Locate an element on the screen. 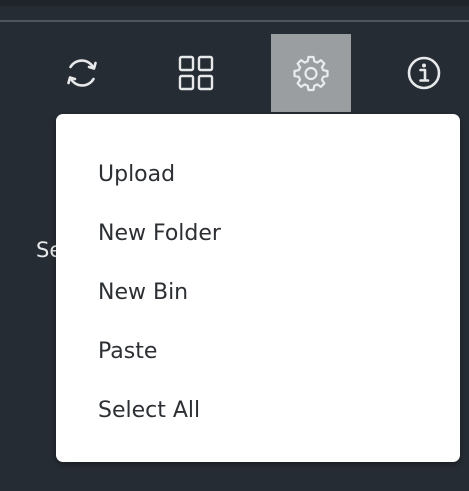 This screenshot has height=491, width=469. gear-icon is located at coordinates (311, 73).